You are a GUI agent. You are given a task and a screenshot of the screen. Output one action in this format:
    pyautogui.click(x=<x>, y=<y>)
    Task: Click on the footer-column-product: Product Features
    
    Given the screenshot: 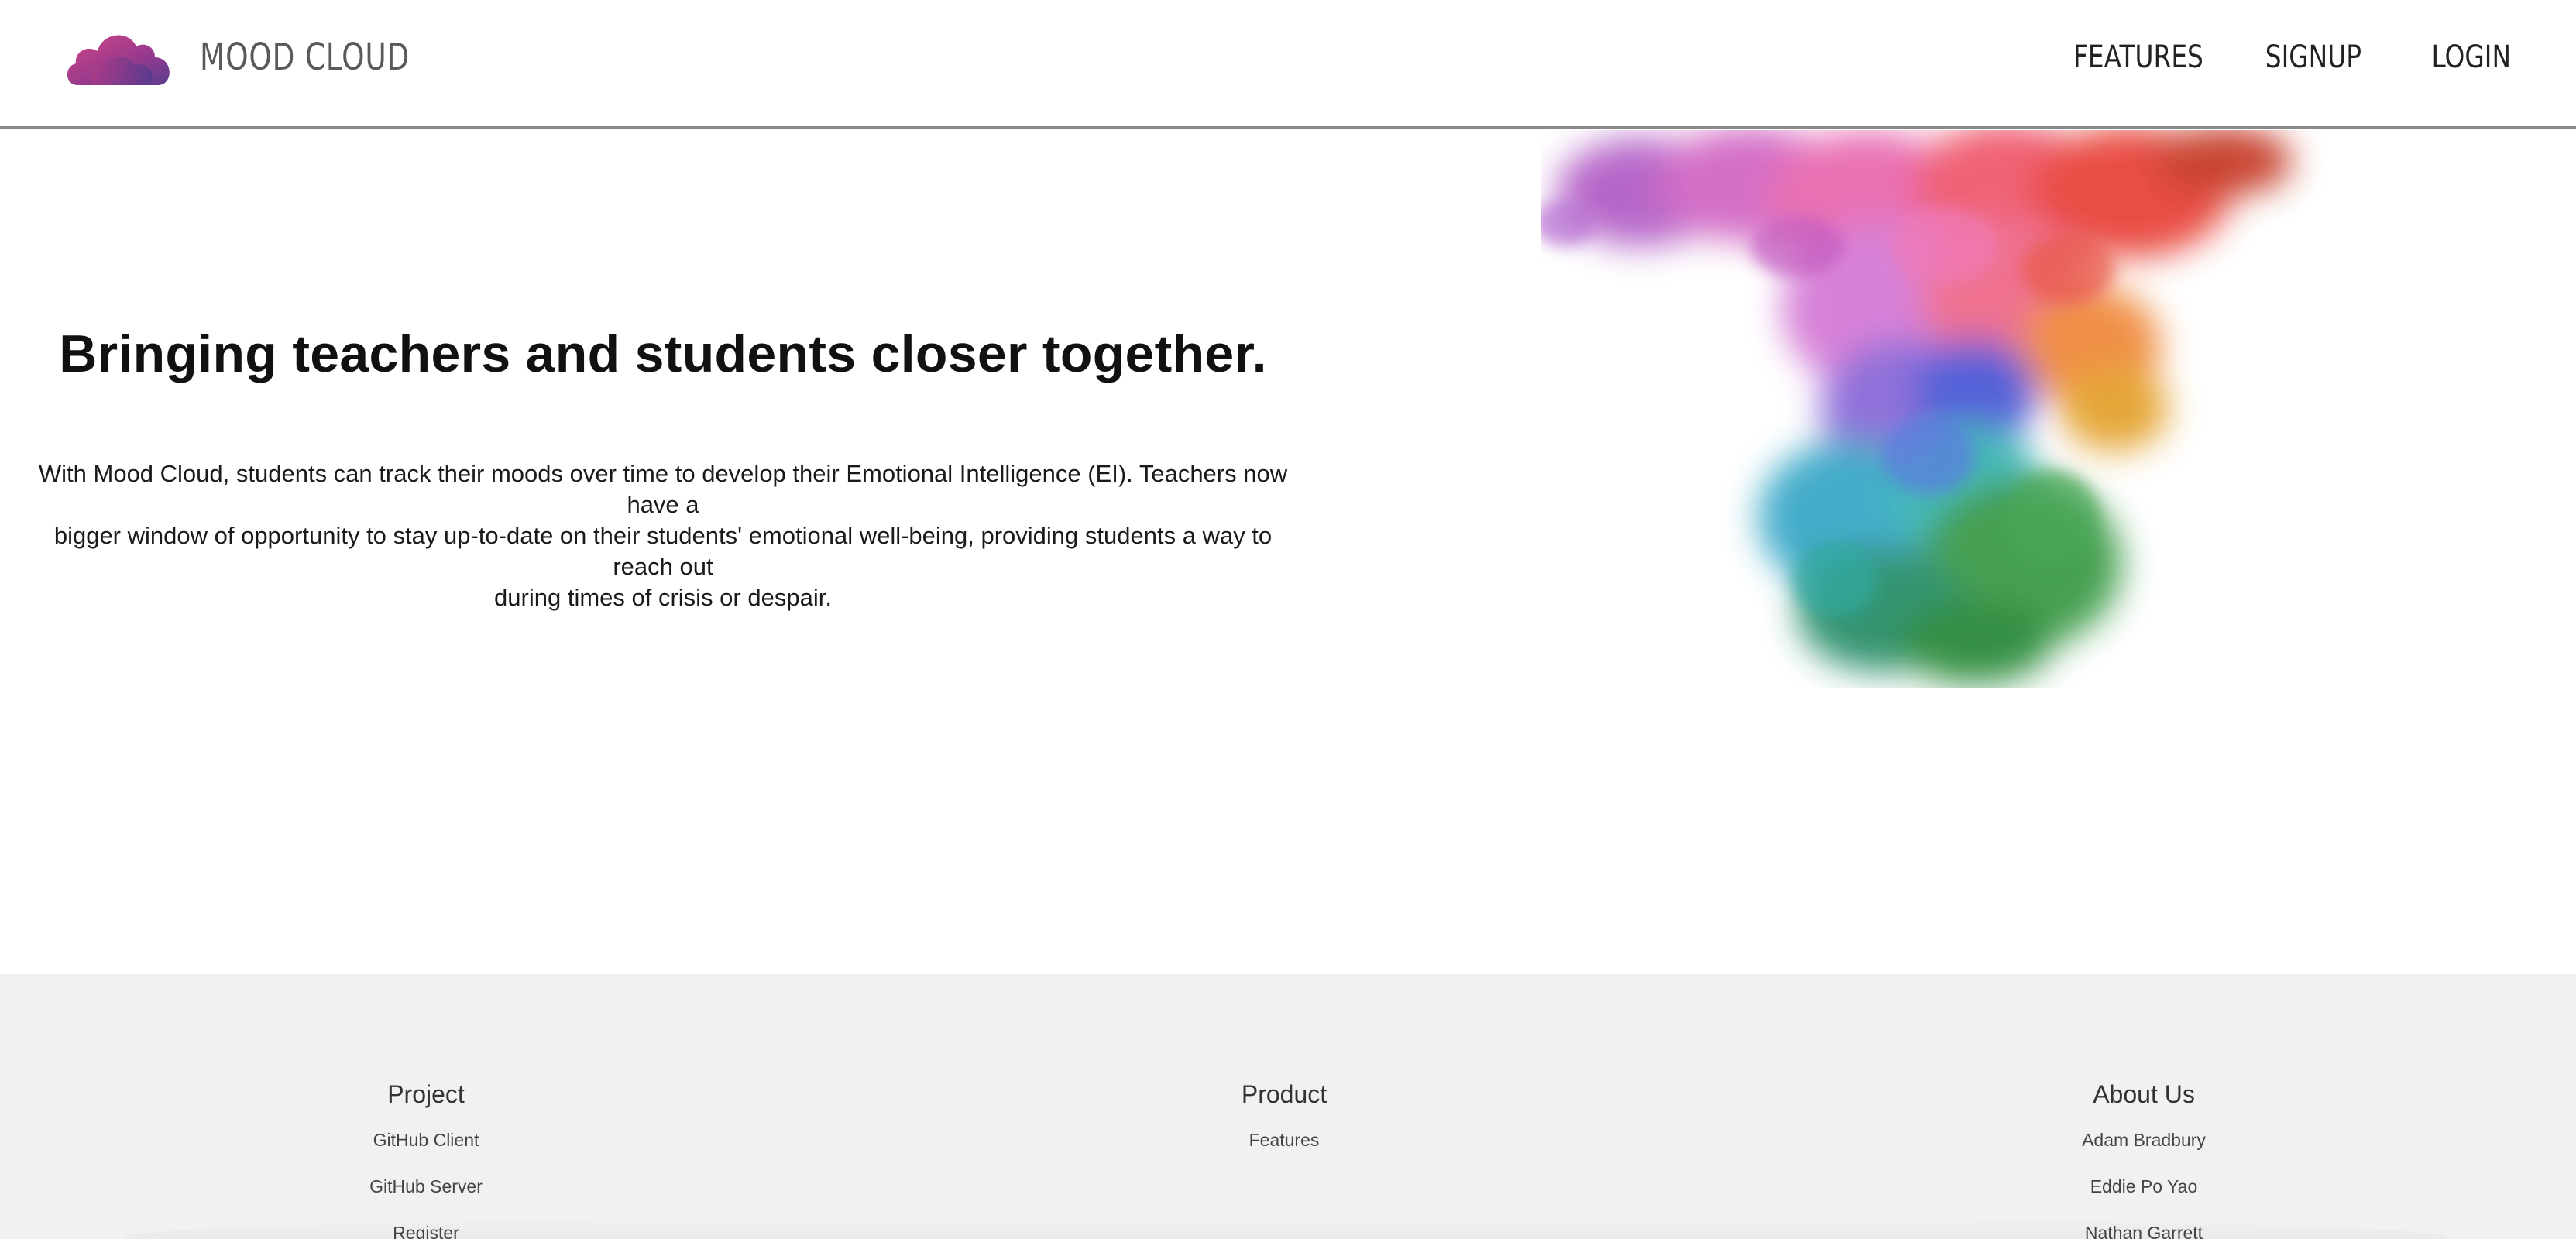 What is the action you would take?
    pyautogui.click(x=1284, y=1117)
    